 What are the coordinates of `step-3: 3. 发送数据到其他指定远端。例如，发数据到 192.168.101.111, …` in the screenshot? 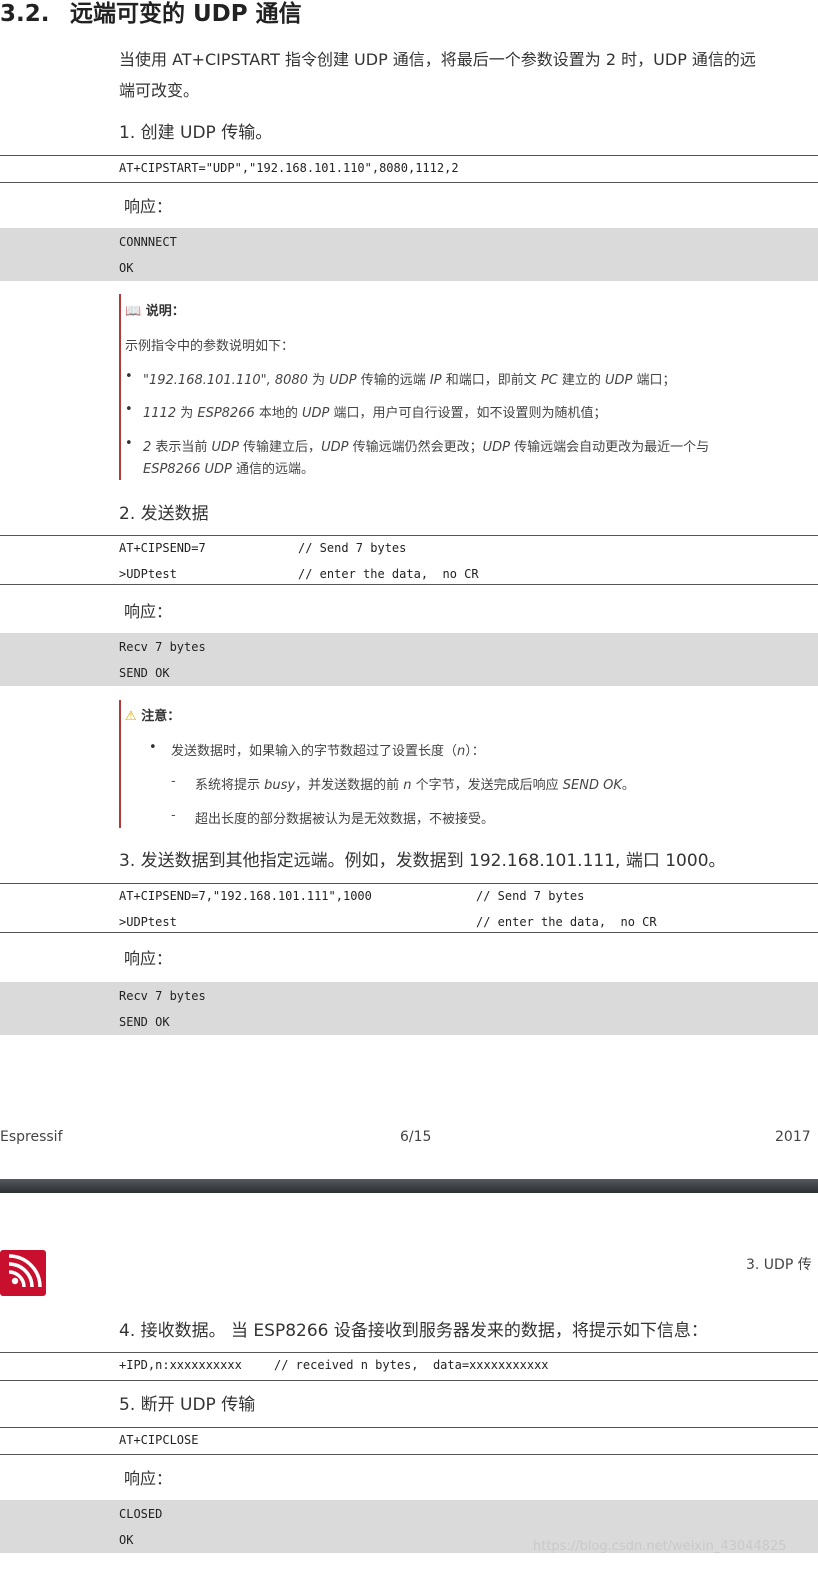 It's located at (422, 861).